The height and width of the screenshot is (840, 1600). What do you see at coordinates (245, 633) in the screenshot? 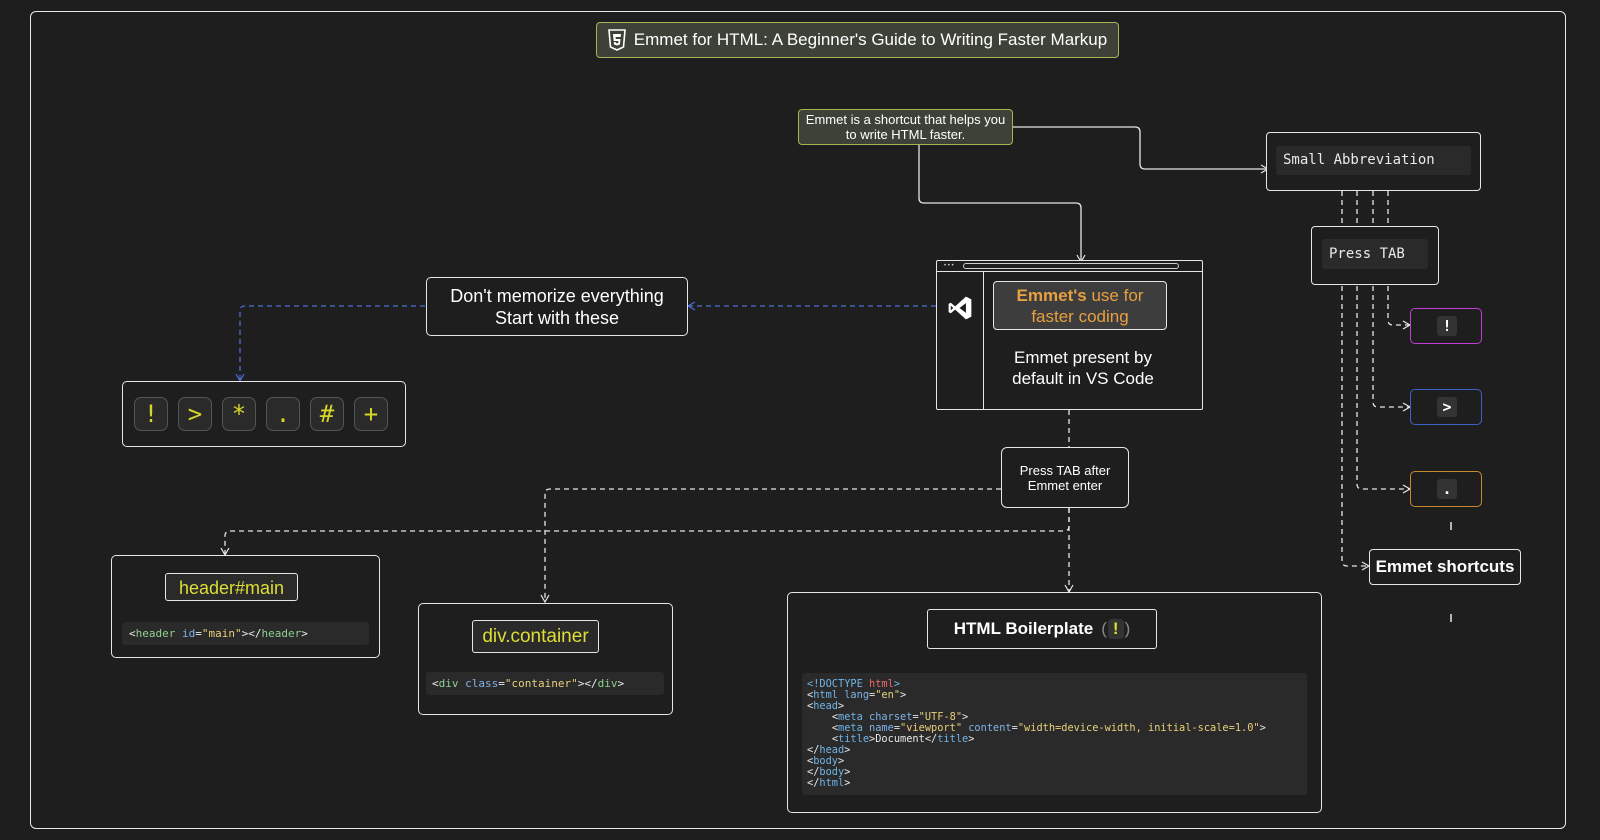
I see `header-code: <header id="main"></header>` at bounding box center [245, 633].